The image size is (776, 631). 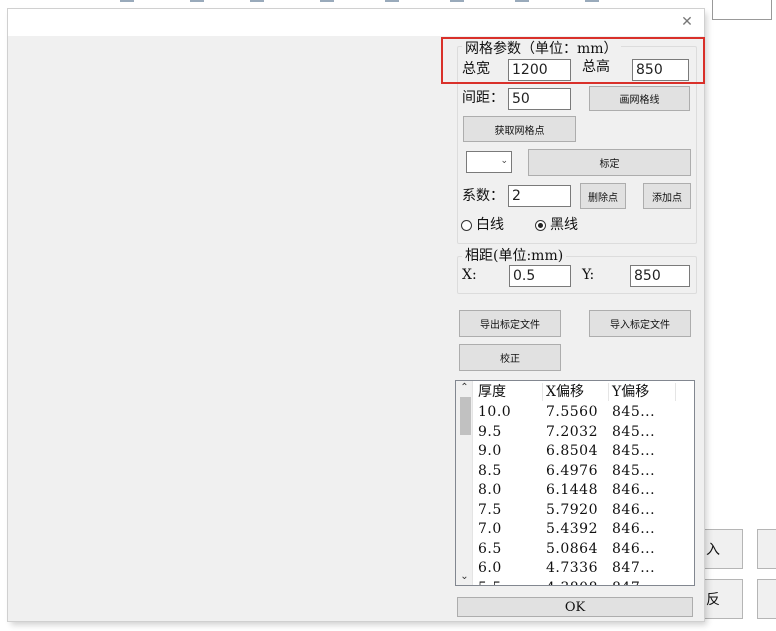 What do you see at coordinates (564, 225) in the screenshot?
I see `black-line-label: 黑线` at bounding box center [564, 225].